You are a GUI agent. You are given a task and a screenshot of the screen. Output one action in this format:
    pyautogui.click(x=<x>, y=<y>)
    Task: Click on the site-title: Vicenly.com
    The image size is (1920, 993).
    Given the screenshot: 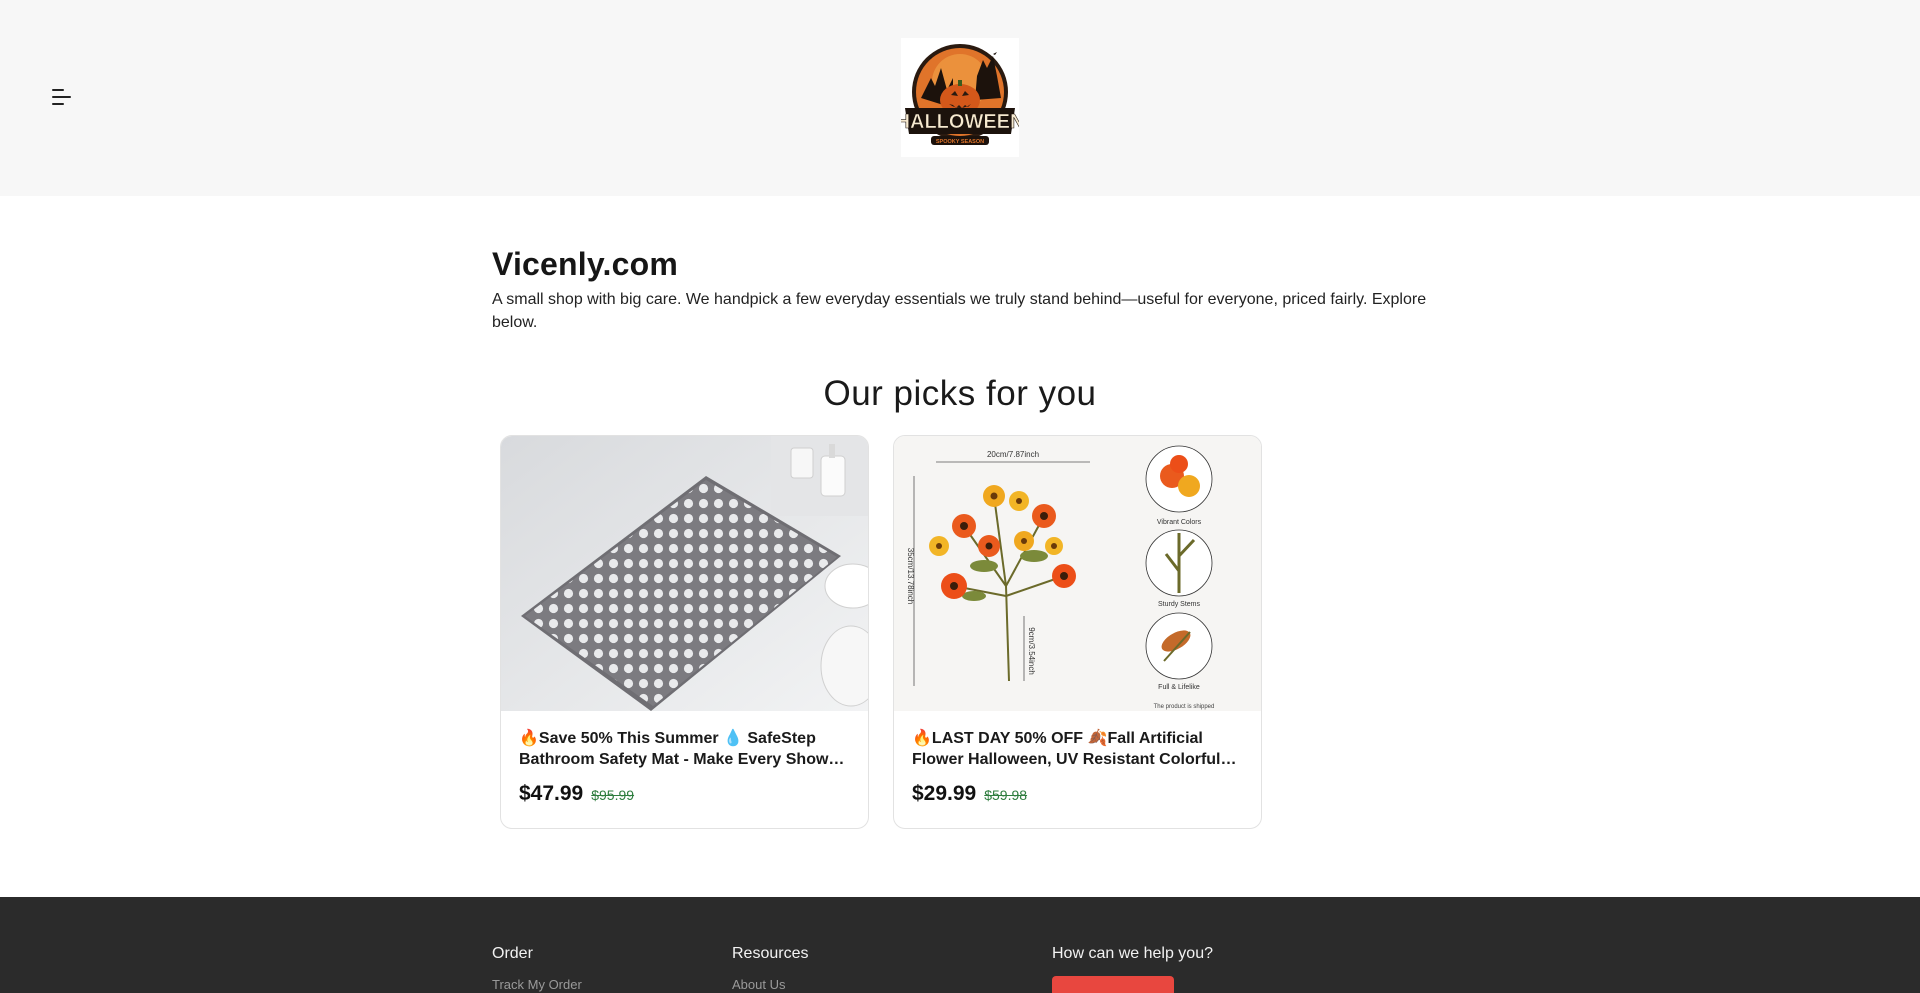 What is the action you would take?
    pyautogui.click(x=585, y=264)
    